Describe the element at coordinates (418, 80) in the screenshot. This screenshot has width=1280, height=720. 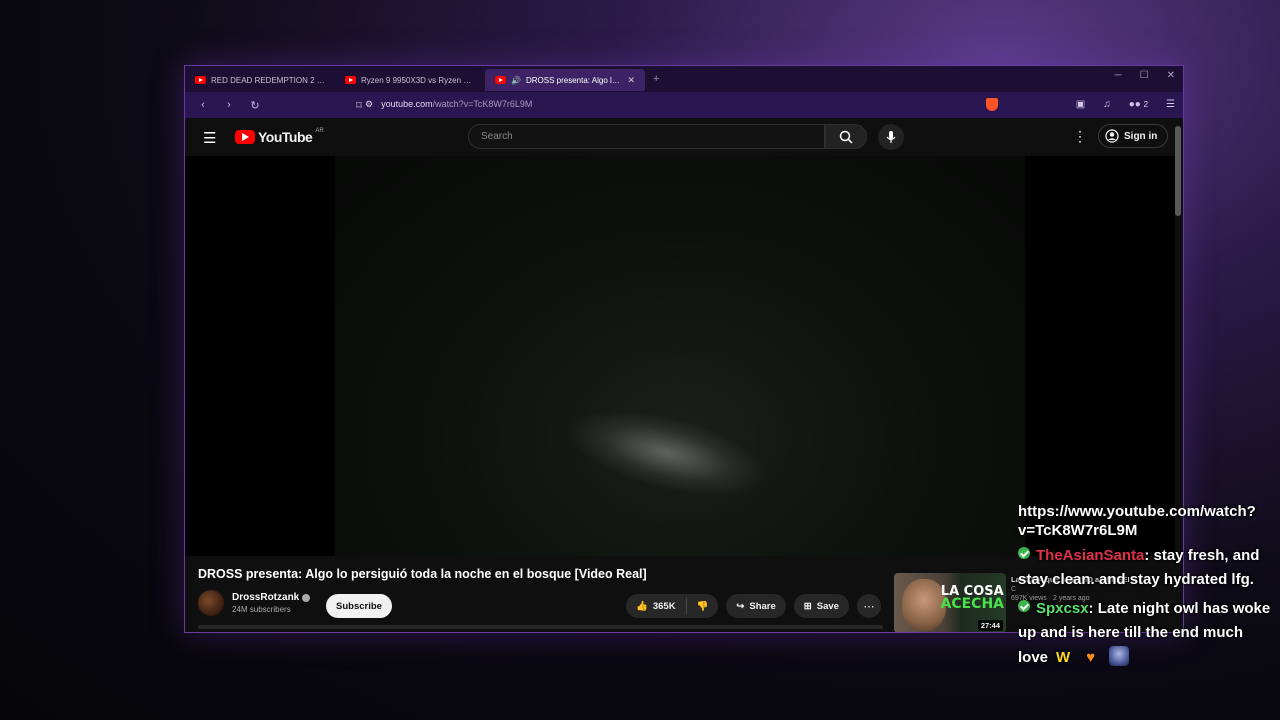
I see `tab-label: Ryzen 9 9950X3D vs Ryzen 7 9800X3` at that location.